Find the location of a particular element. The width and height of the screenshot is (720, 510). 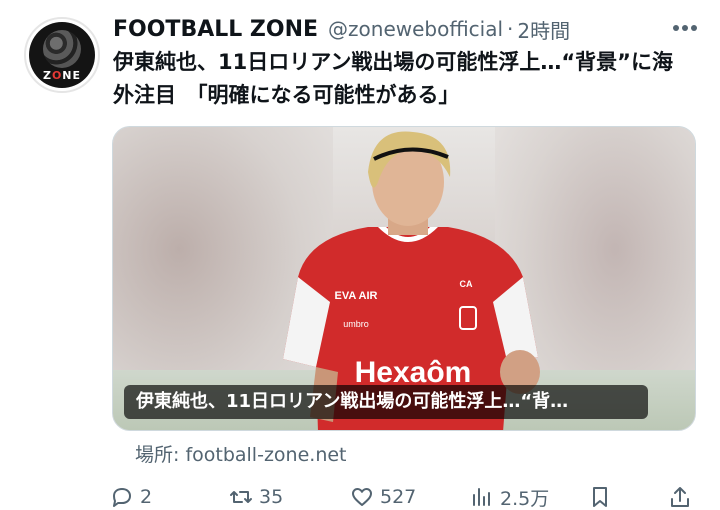

views-count: 2.5万 is located at coordinates (525, 498).